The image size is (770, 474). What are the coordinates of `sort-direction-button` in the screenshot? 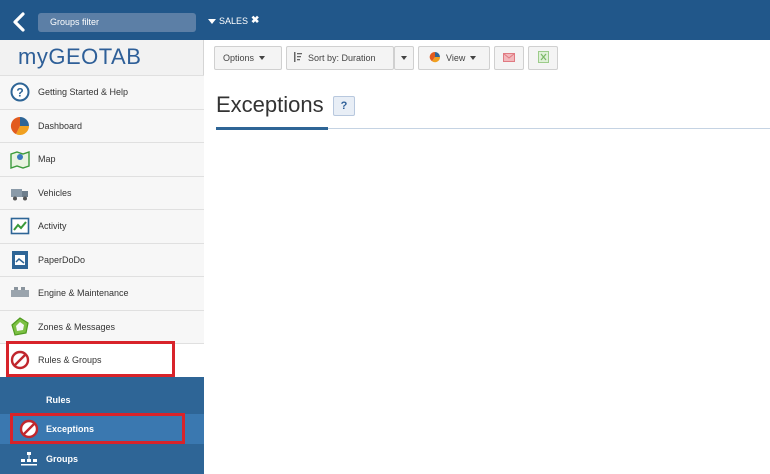 It's located at (404, 58).